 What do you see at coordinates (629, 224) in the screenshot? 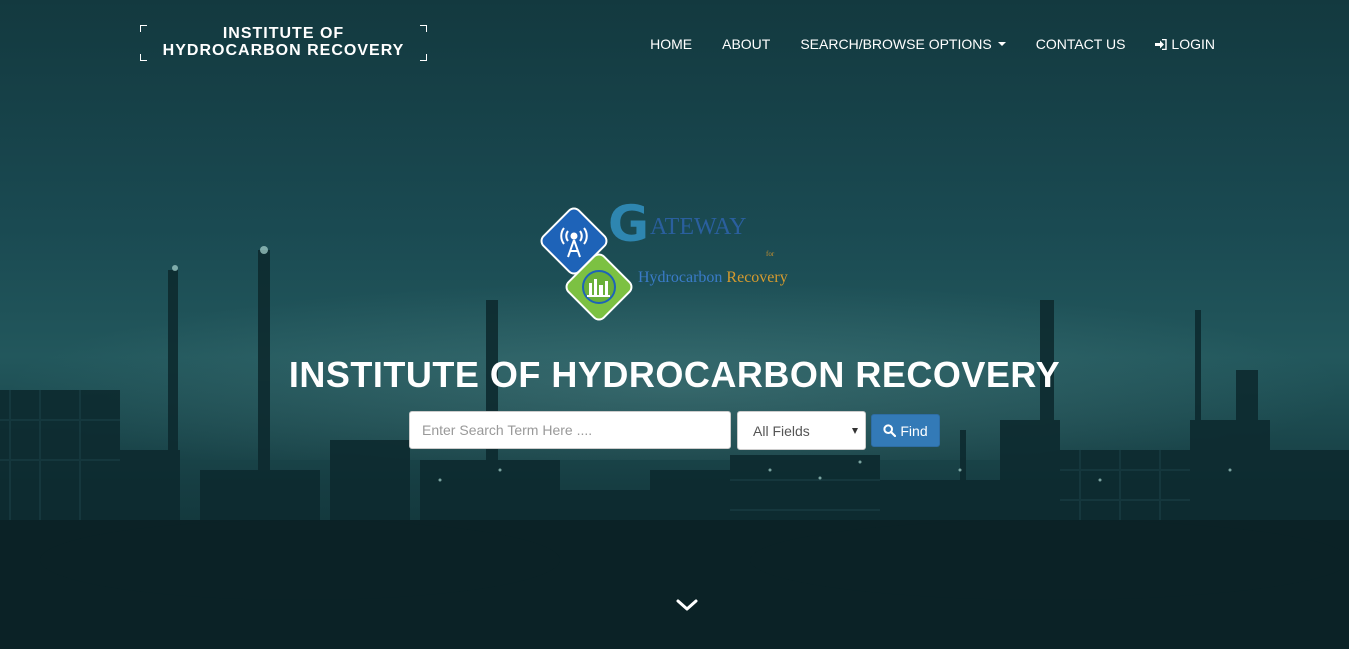
I see `gateway-g-letter: G` at bounding box center [629, 224].